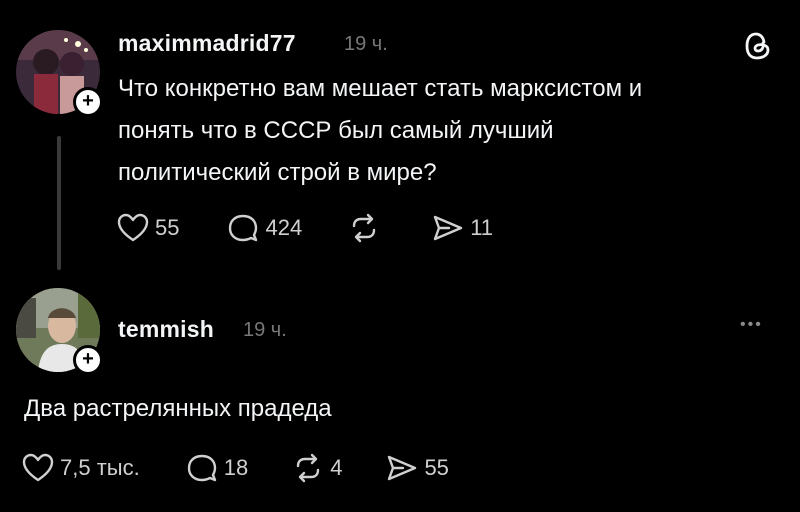 The width and height of the screenshot is (800, 512). What do you see at coordinates (482, 227) in the screenshot?
I see `share-count: 11` at bounding box center [482, 227].